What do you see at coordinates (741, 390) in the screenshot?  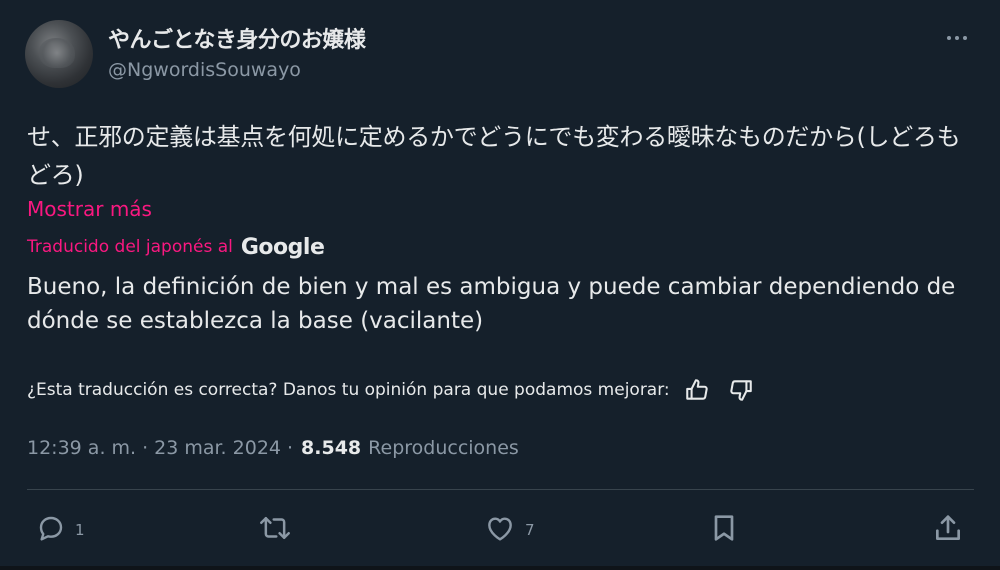 I see `thumbs-down-icon` at bounding box center [741, 390].